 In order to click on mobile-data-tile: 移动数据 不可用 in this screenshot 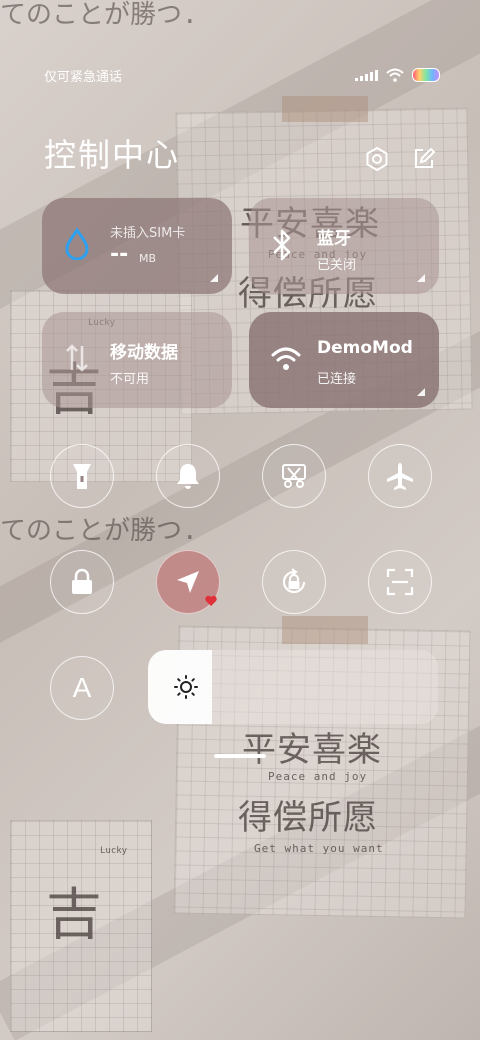, I will do `click(137, 360)`.